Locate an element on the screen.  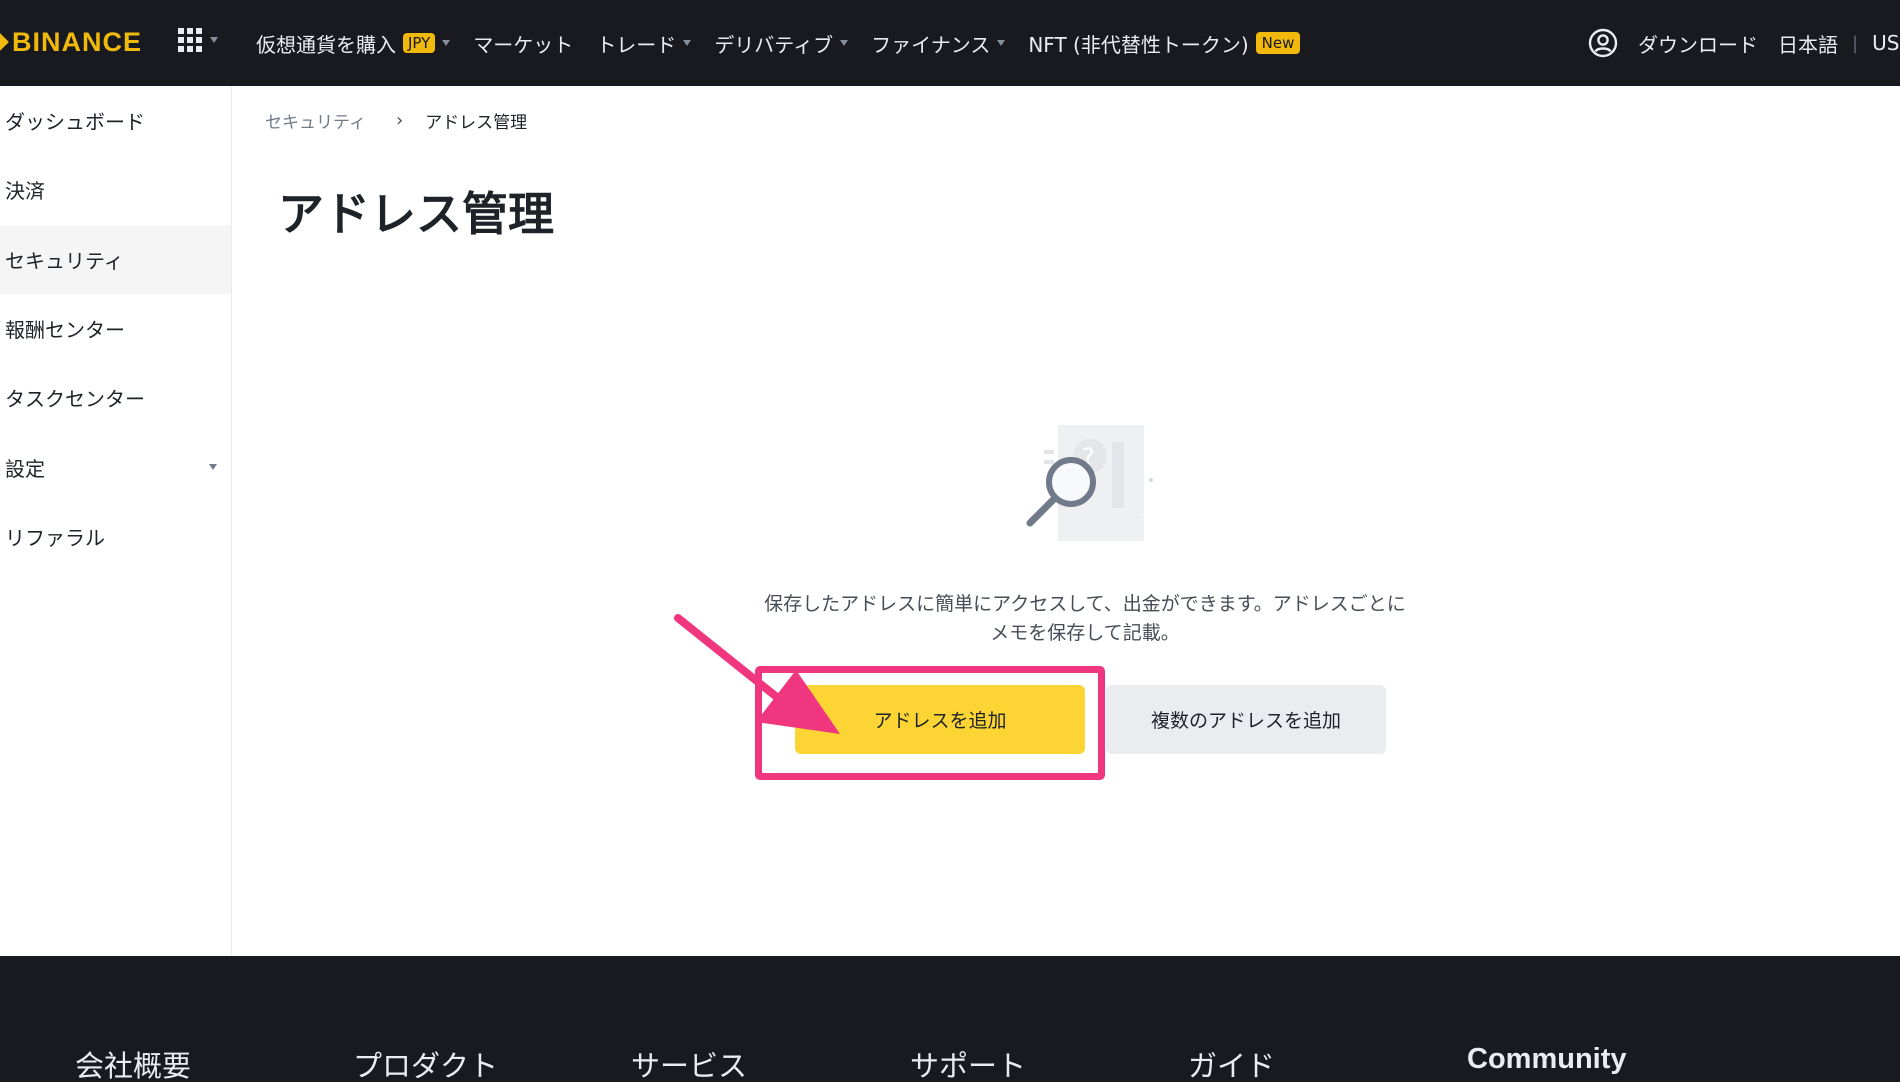
add-address-button: アドレスを追加 is located at coordinates (940, 719).